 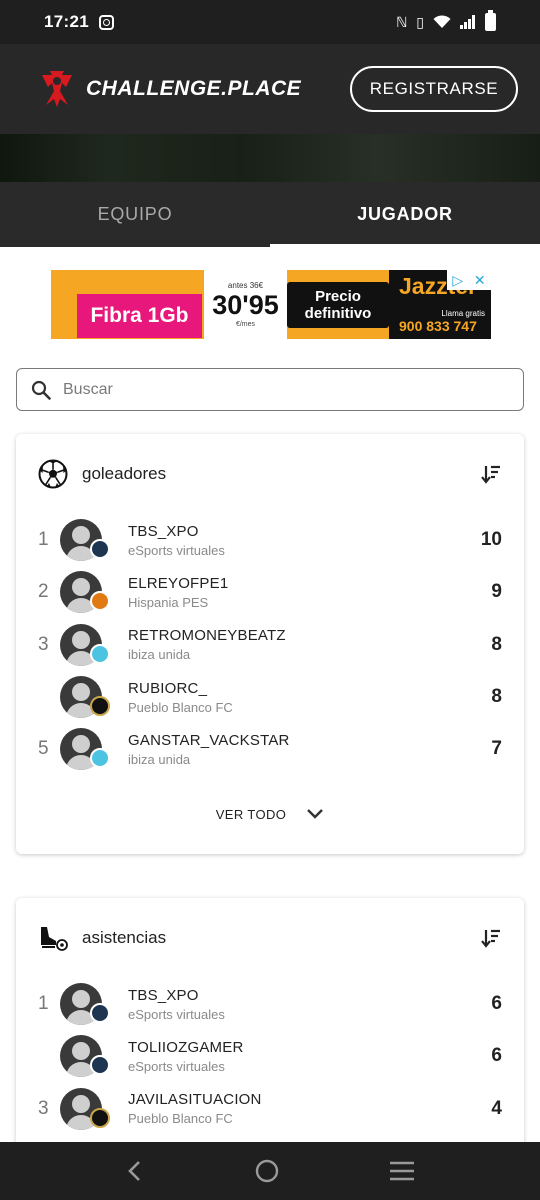 What do you see at coordinates (135, 1171) in the screenshot?
I see `back-icon` at bounding box center [135, 1171].